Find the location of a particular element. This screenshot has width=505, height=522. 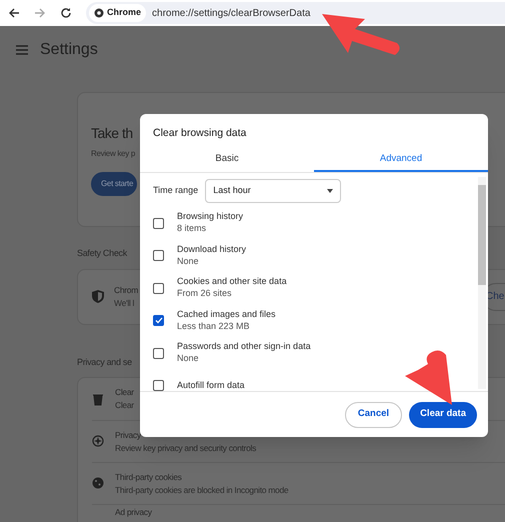

trash-icon is located at coordinates (98, 399).